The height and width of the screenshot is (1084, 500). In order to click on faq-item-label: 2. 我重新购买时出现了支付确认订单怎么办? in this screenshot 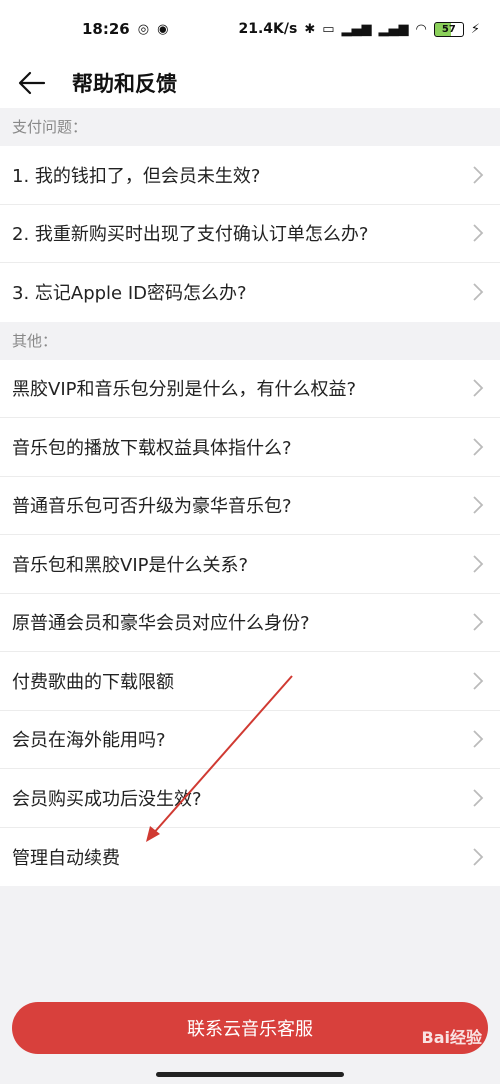, I will do `click(190, 235)`.